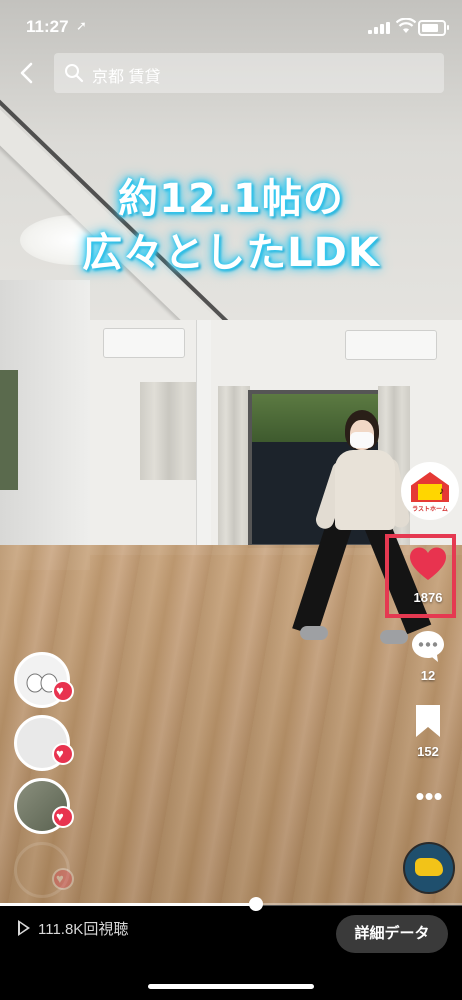 The height and width of the screenshot is (1000, 462). I want to click on bookmark-icon, so click(428, 721).